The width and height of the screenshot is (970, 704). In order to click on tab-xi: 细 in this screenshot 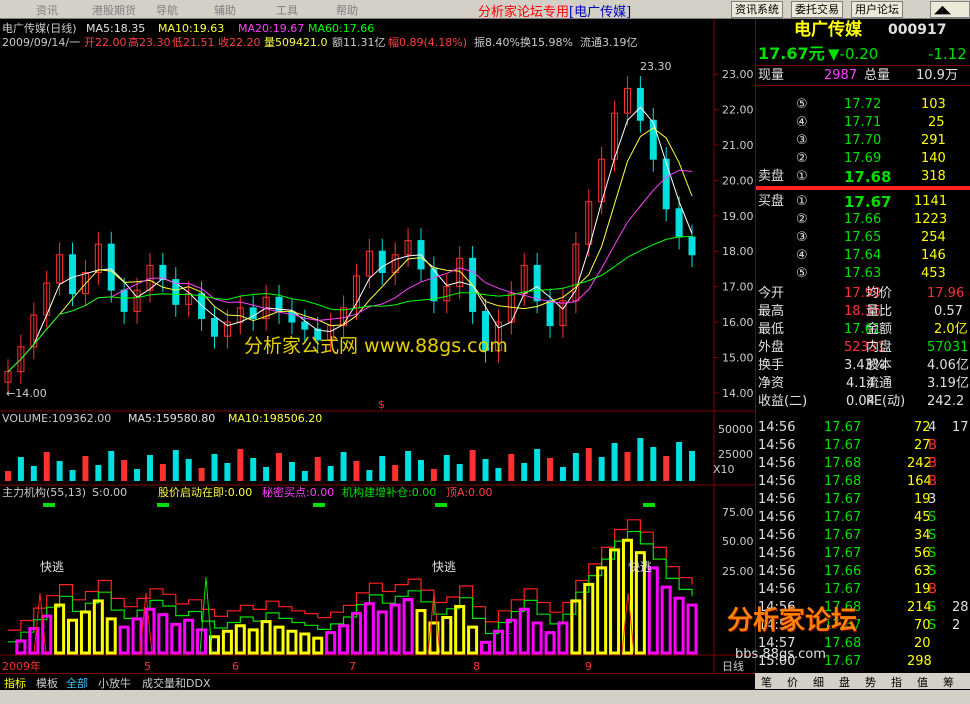, I will do `click(818, 682)`.